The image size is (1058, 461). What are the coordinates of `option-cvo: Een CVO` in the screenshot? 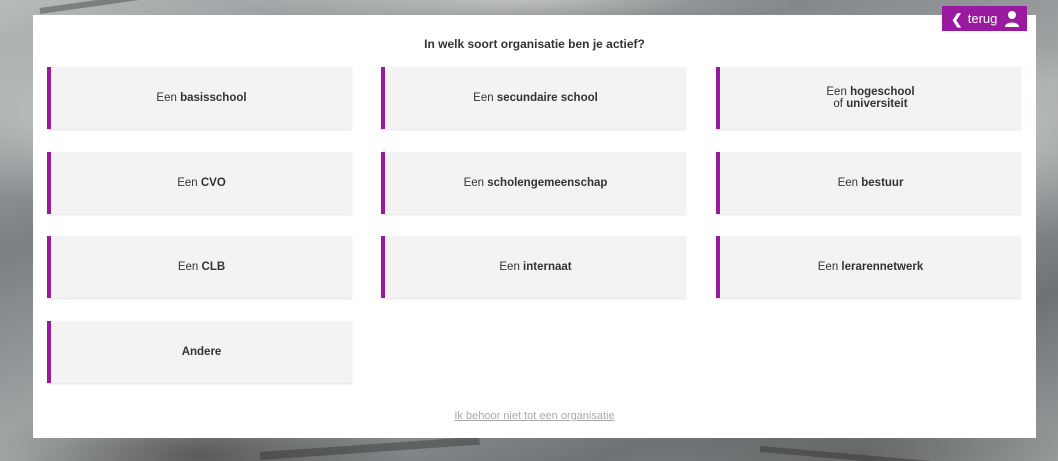 It's located at (199, 183).